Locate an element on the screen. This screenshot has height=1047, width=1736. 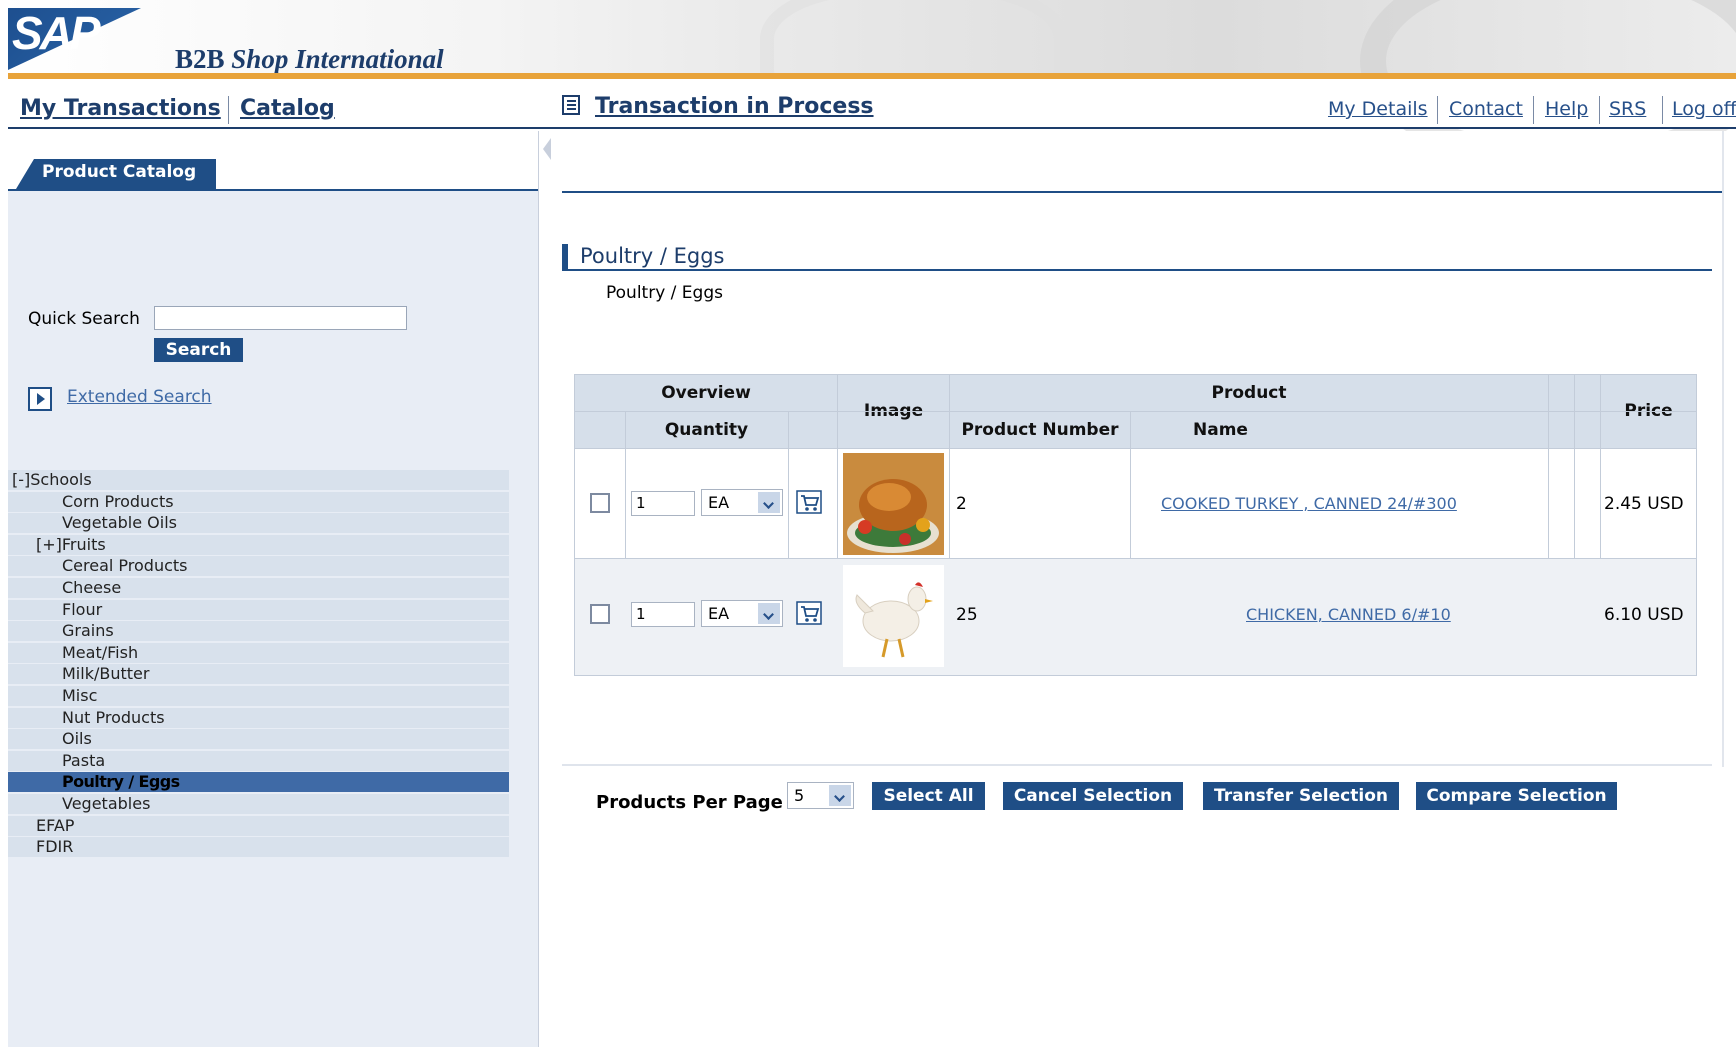
quick-search-label: Quick Search is located at coordinates (84, 319).